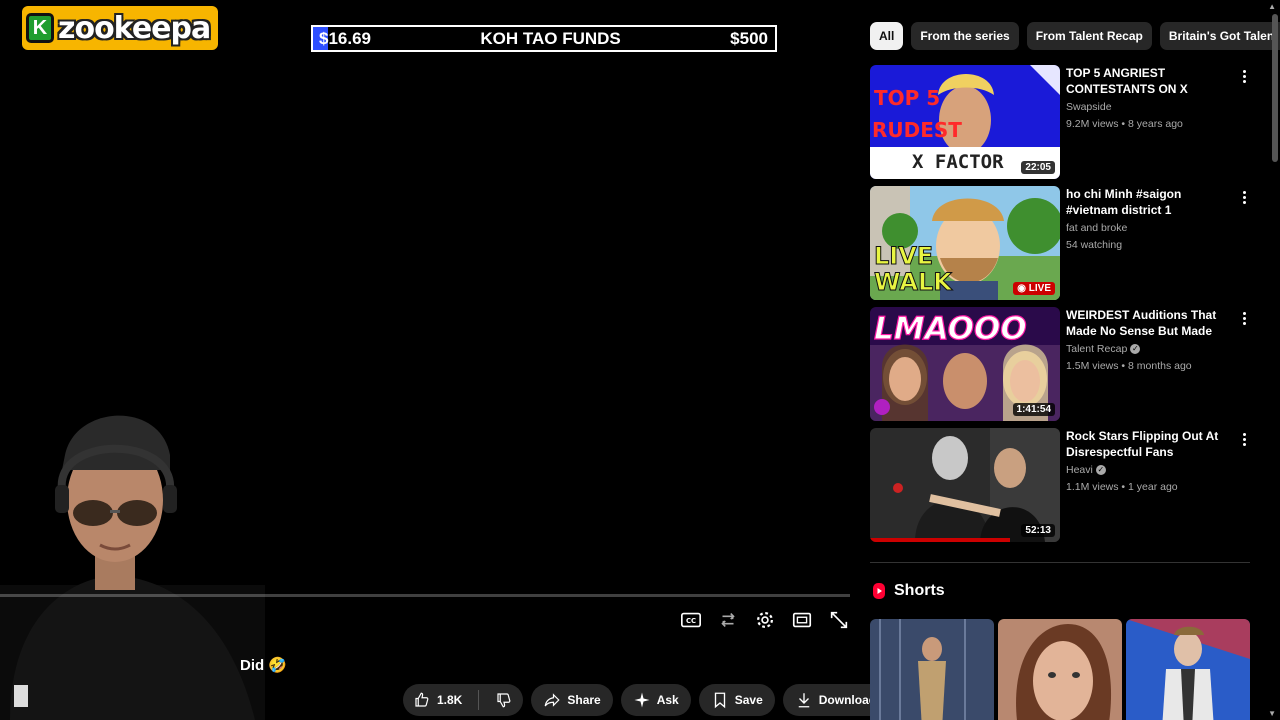  I want to click on shorts-label: Shorts, so click(919, 590).